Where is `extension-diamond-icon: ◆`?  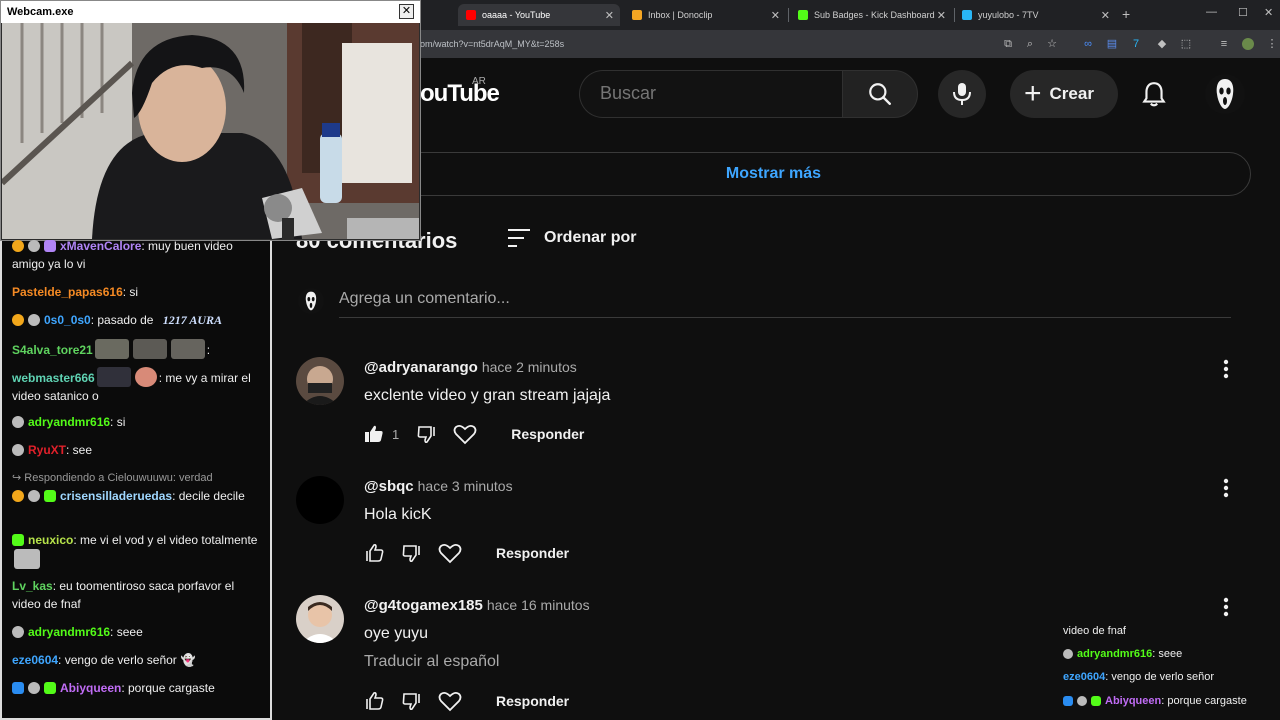
extension-diamond-icon: ◆ is located at coordinates (1162, 44).